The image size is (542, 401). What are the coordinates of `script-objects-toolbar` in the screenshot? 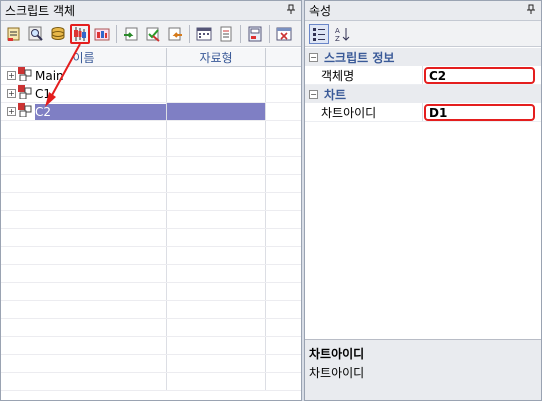 It's located at (151, 34).